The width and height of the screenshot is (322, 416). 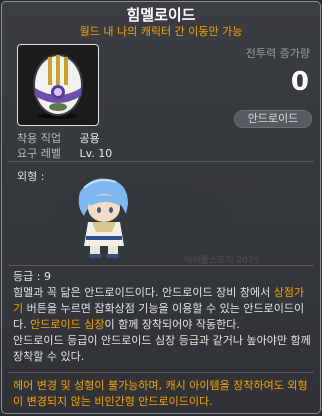 What do you see at coordinates (143, 292) in the screenshot?
I see `description-text: 힘멜과 꼭 닮은 안드로이드이다. 안드로이드 장비 창에서` at bounding box center [143, 292].